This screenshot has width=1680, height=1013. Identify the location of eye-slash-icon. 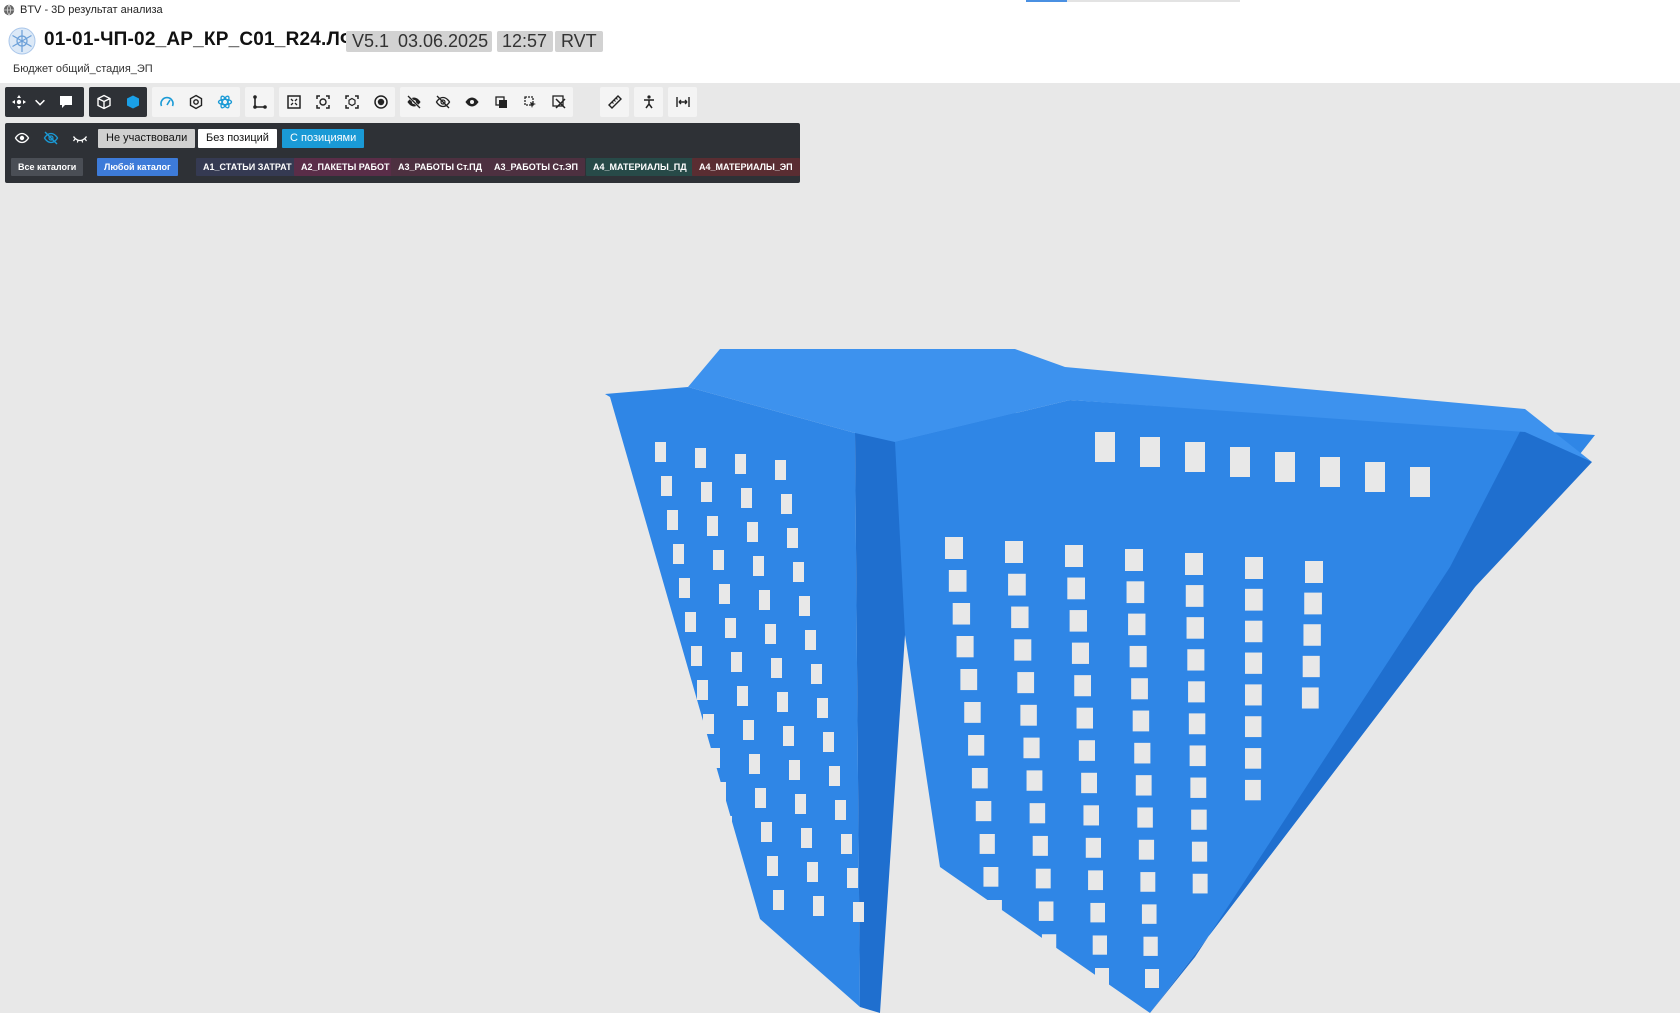
(51, 138).